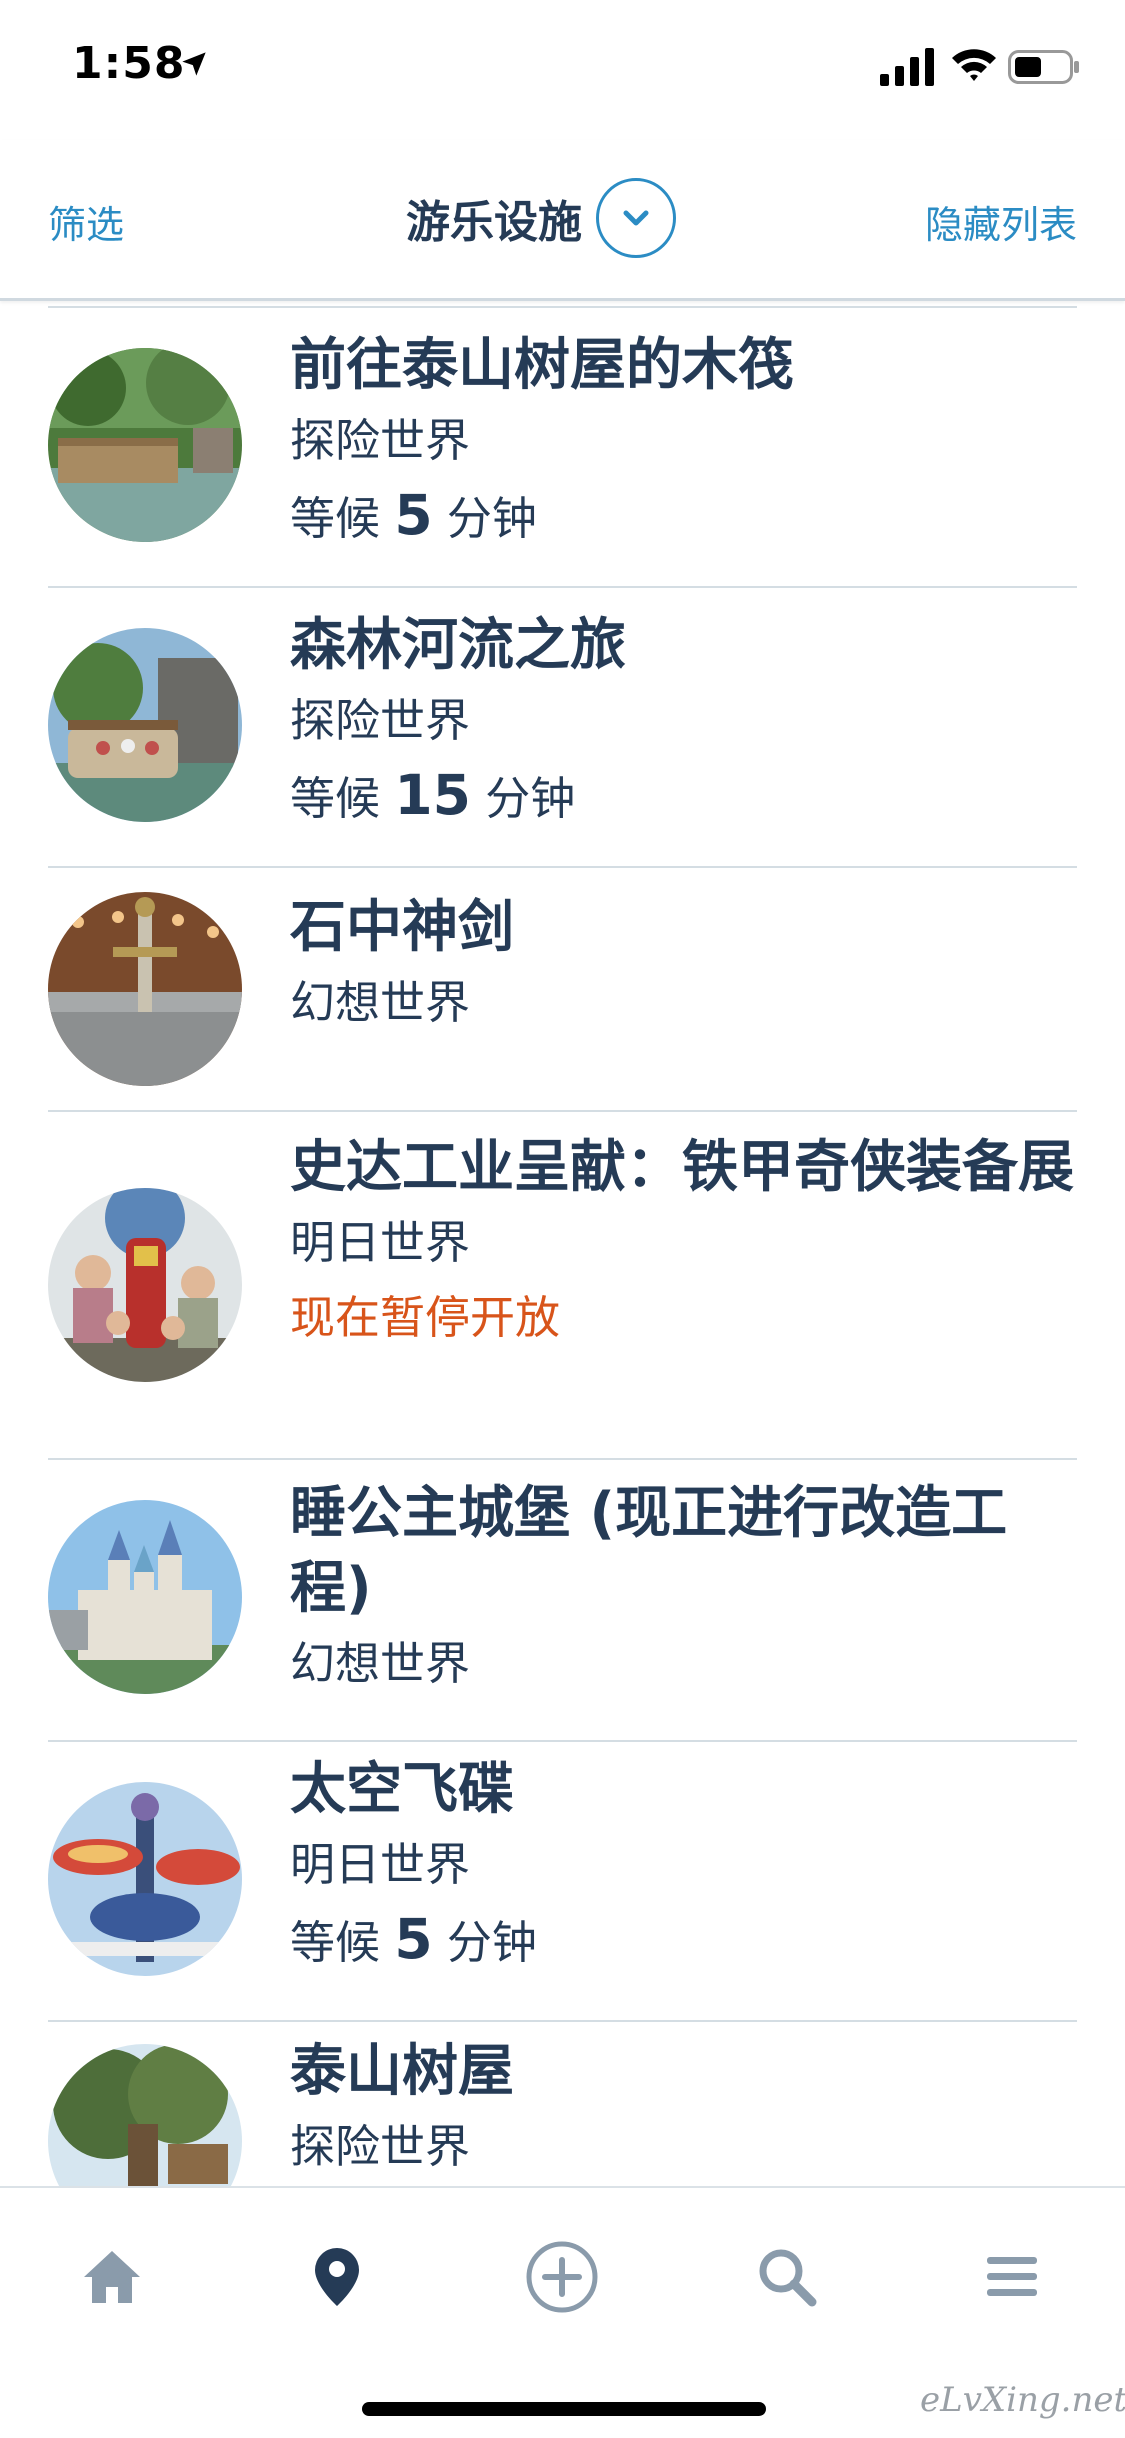 The image size is (1125, 2438). I want to click on list-item: 石中神剑 幻想世界, so click(562, 990).